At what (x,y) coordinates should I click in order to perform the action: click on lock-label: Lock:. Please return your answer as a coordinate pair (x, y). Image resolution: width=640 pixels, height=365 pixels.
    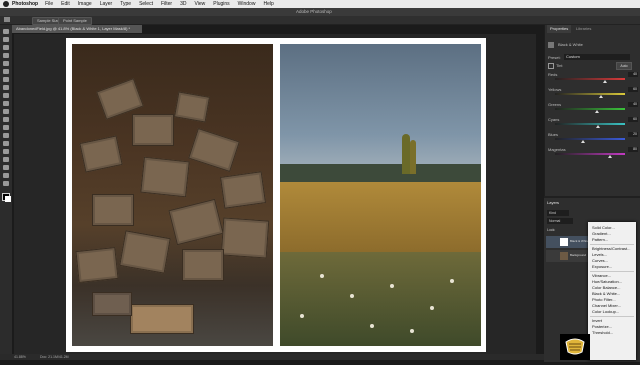
    Looking at the image, I should click on (551, 230).